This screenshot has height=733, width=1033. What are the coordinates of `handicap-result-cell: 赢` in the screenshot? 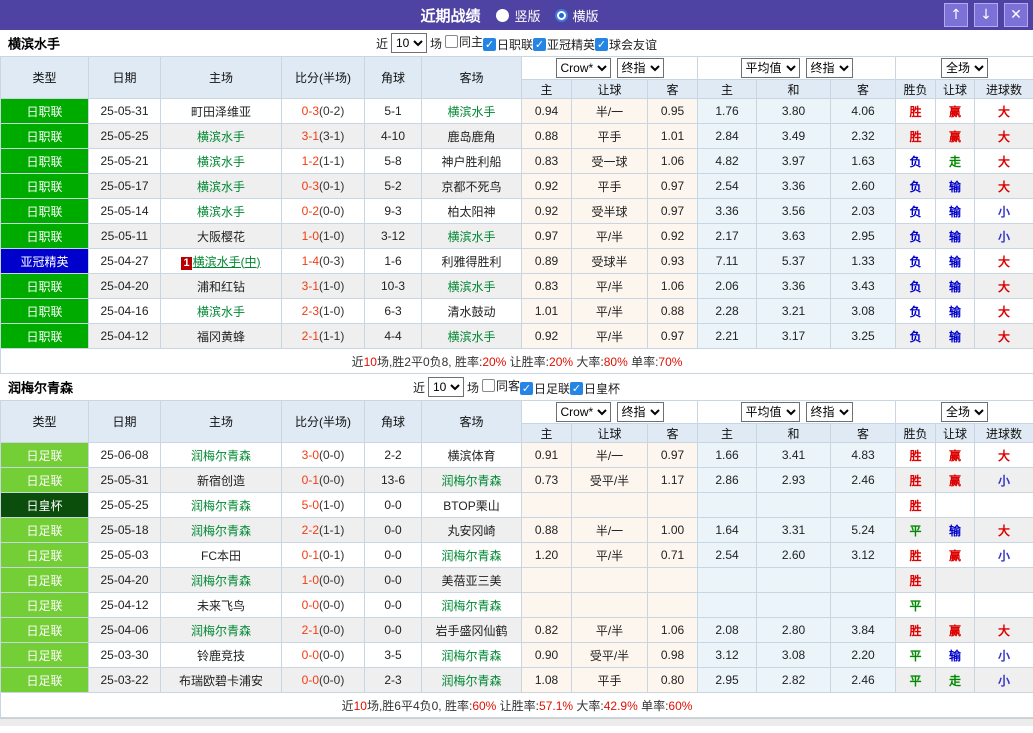 It's located at (955, 630).